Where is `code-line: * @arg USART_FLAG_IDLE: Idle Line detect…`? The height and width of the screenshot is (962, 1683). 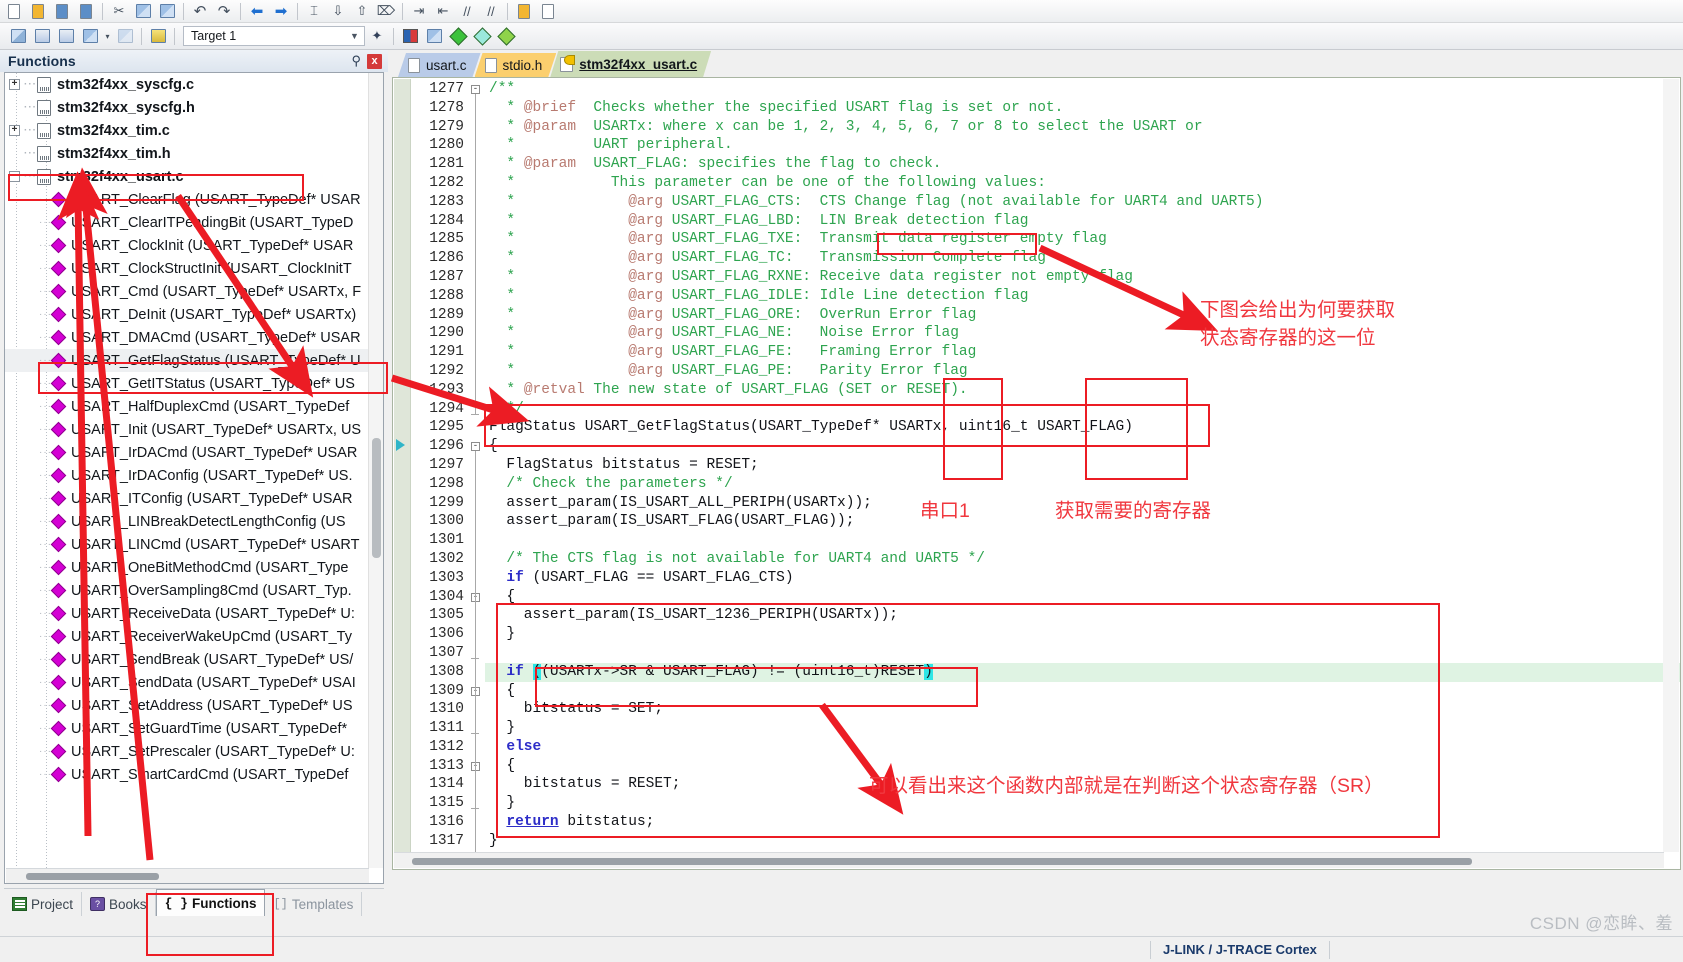
code-line: * @arg USART_FLAG_IDLE: Idle Line detect… is located at coordinates (1082, 296).